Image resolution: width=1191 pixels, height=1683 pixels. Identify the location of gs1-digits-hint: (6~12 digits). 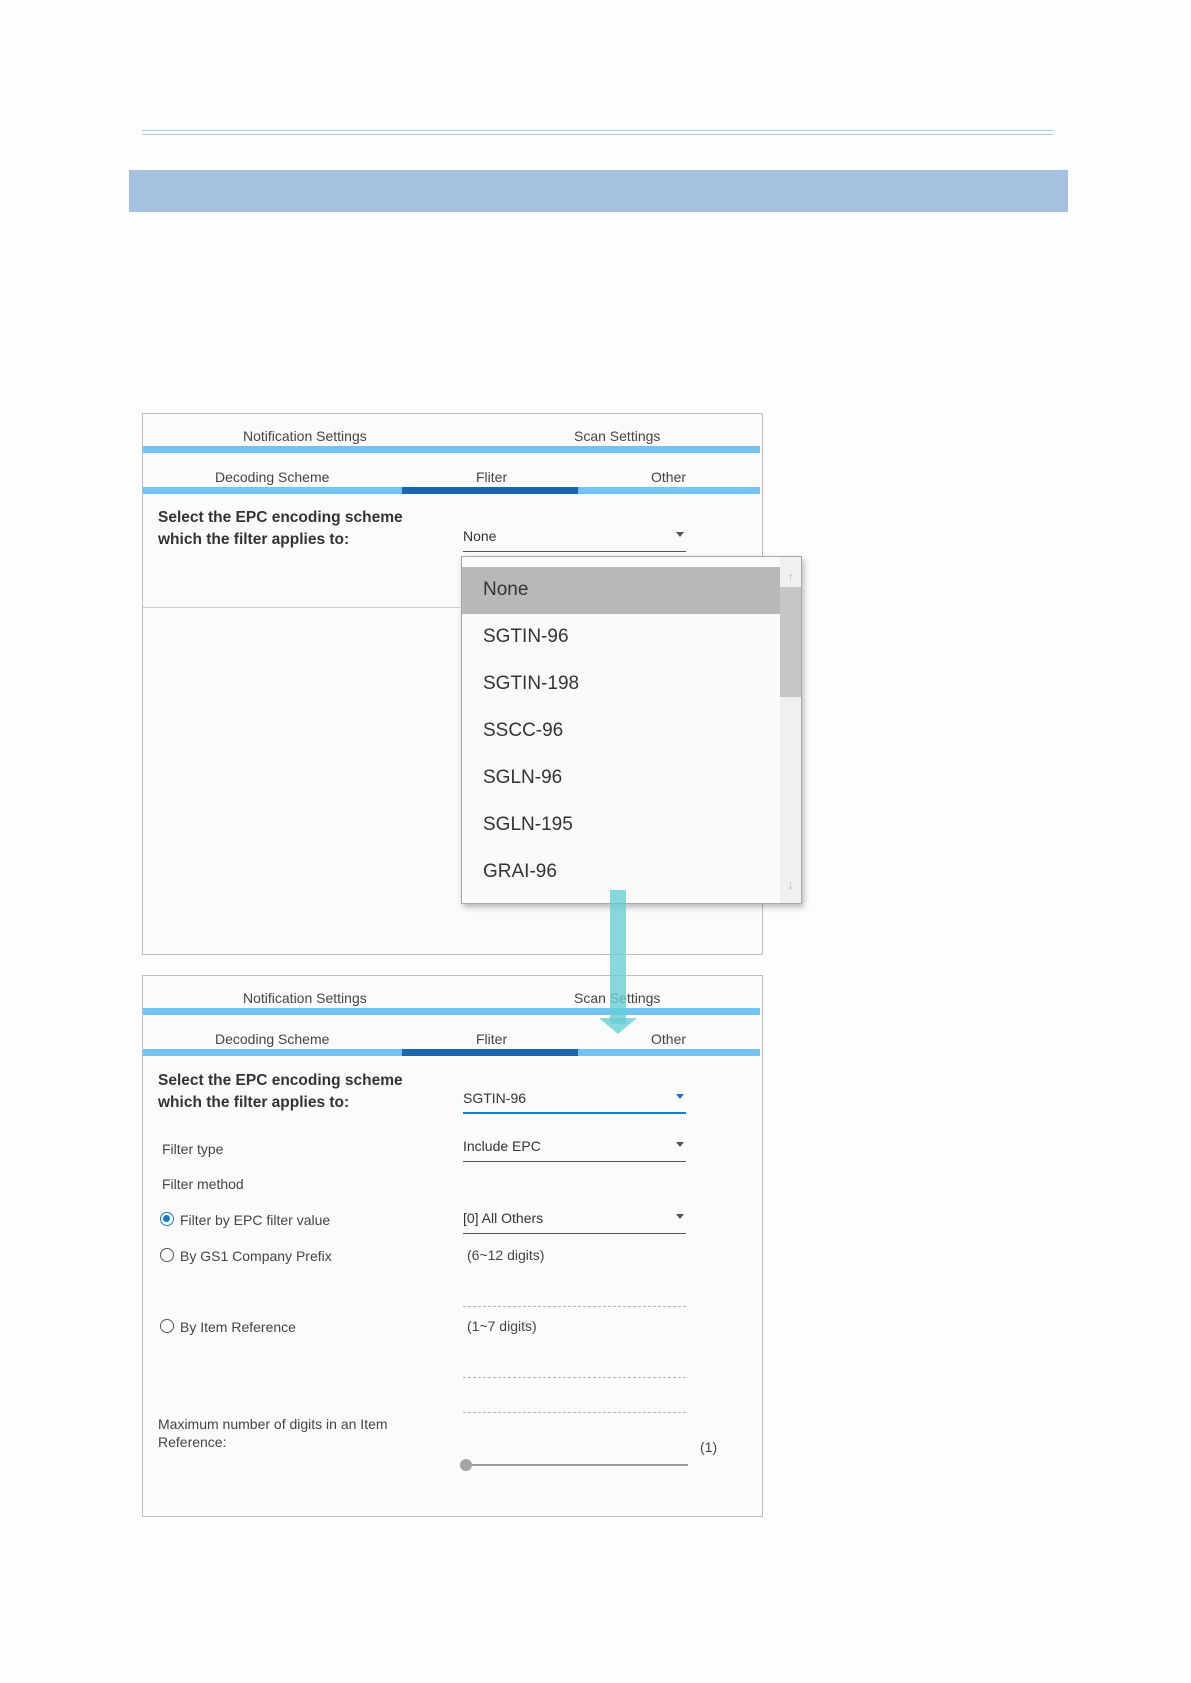
(506, 1255).